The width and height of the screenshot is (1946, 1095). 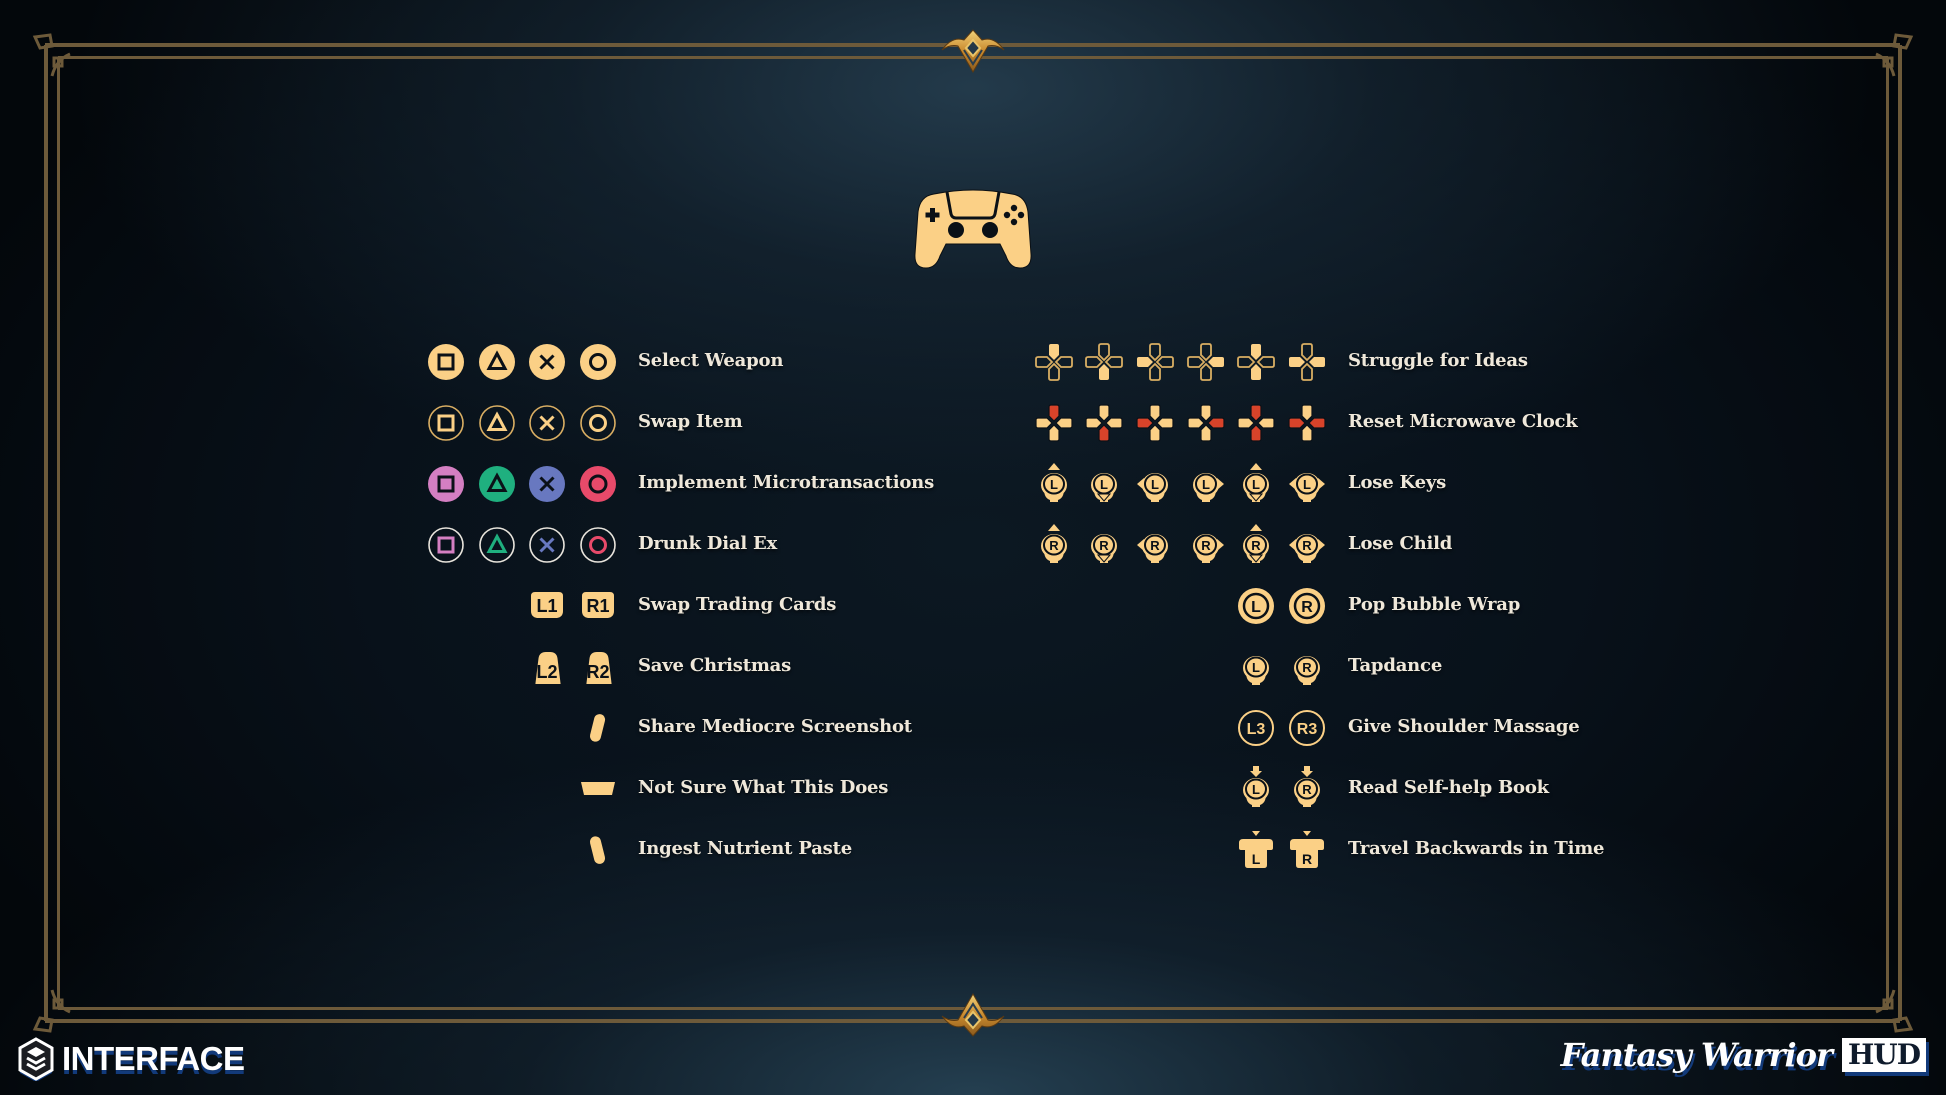 What do you see at coordinates (973, 849) in the screenshot?
I see `binding-row: L R Travel Backwards in Time` at bounding box center [973, 849].